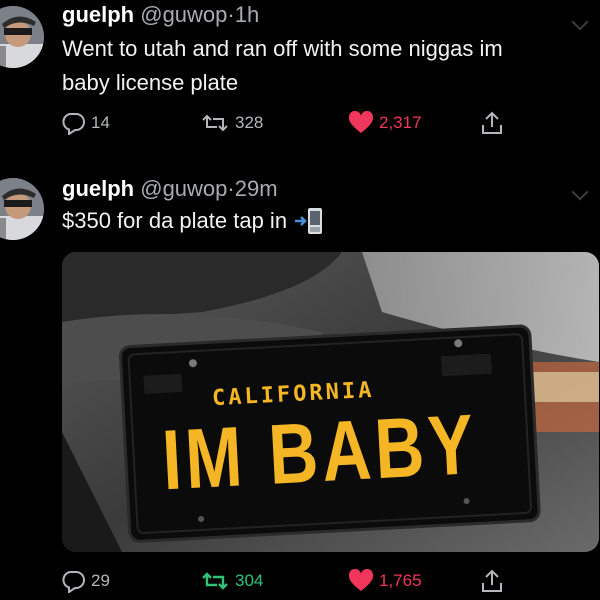  Describe the element at coordinates (300, 581) in the screenshot. I see `tweet-actions: 29 304 1,765` at that location.